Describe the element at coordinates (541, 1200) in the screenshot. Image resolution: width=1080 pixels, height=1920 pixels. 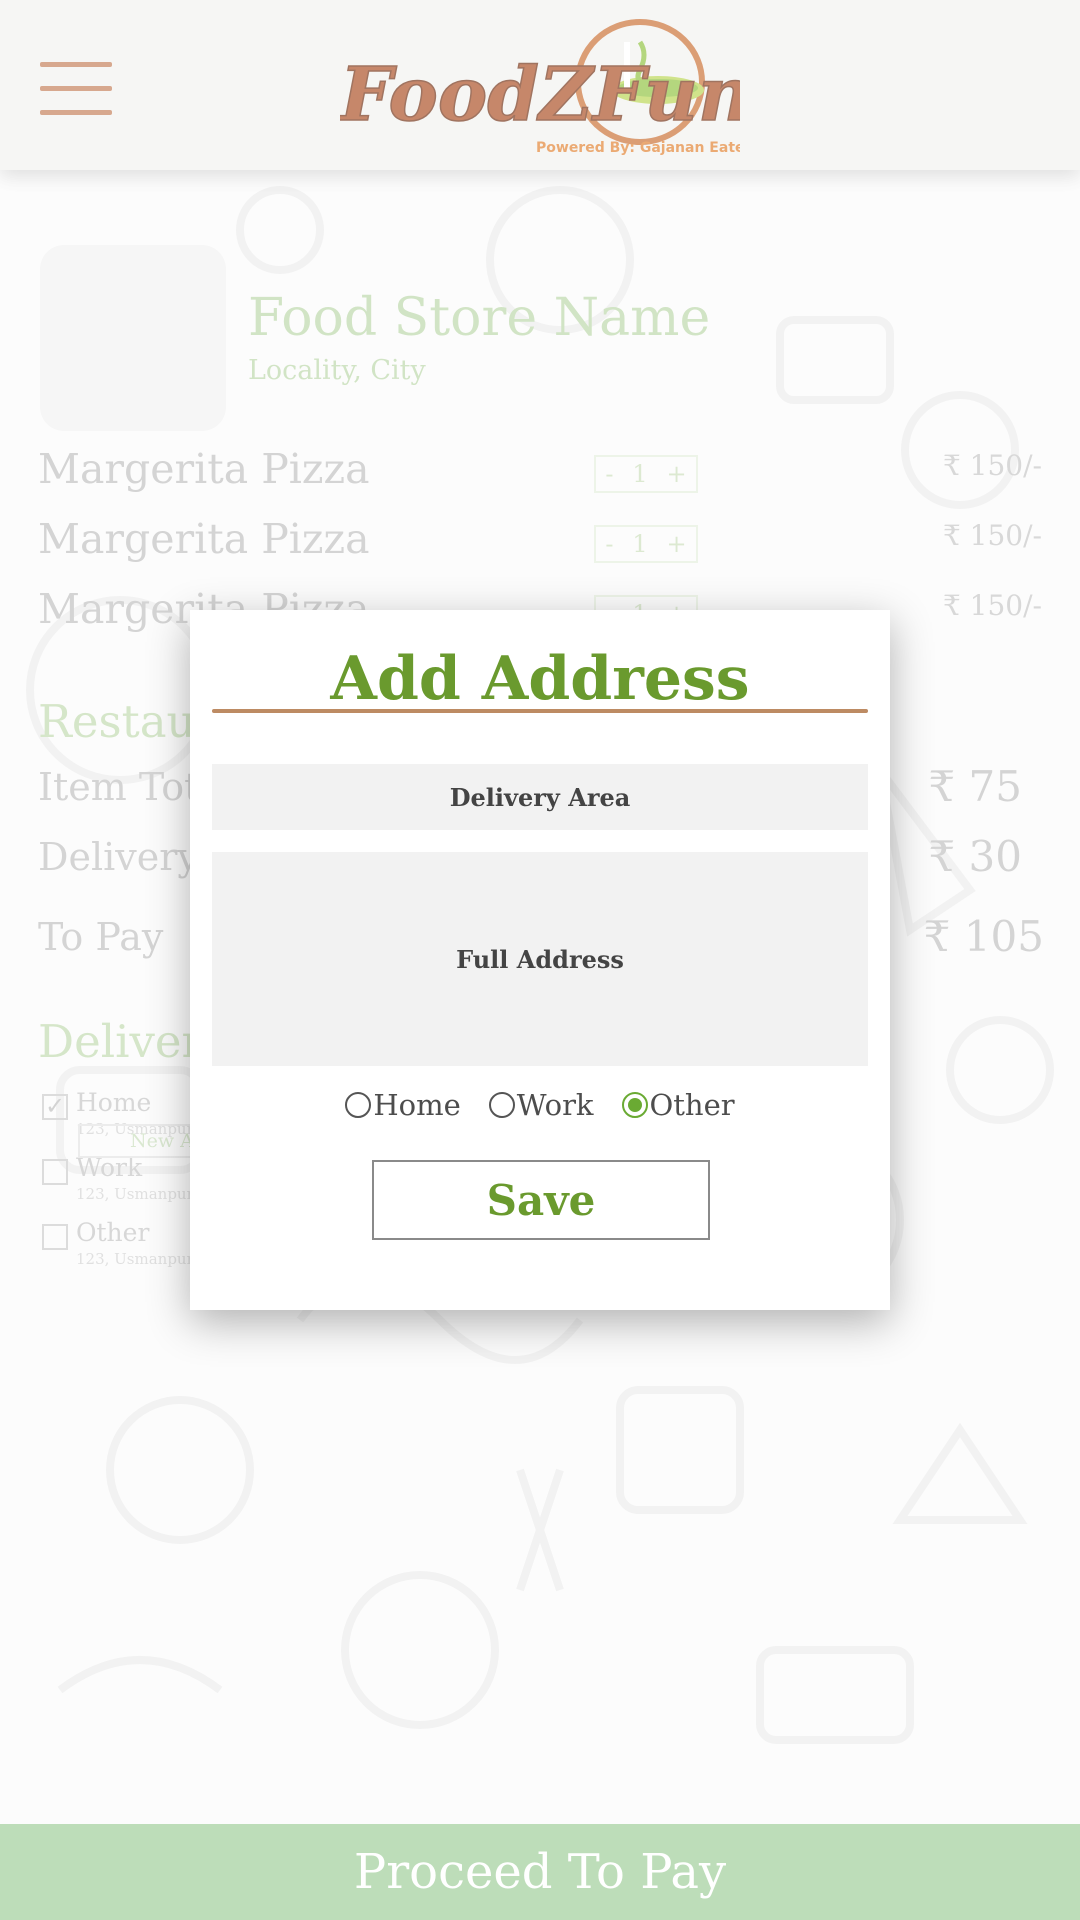
I see `save-button: Save` at that location.